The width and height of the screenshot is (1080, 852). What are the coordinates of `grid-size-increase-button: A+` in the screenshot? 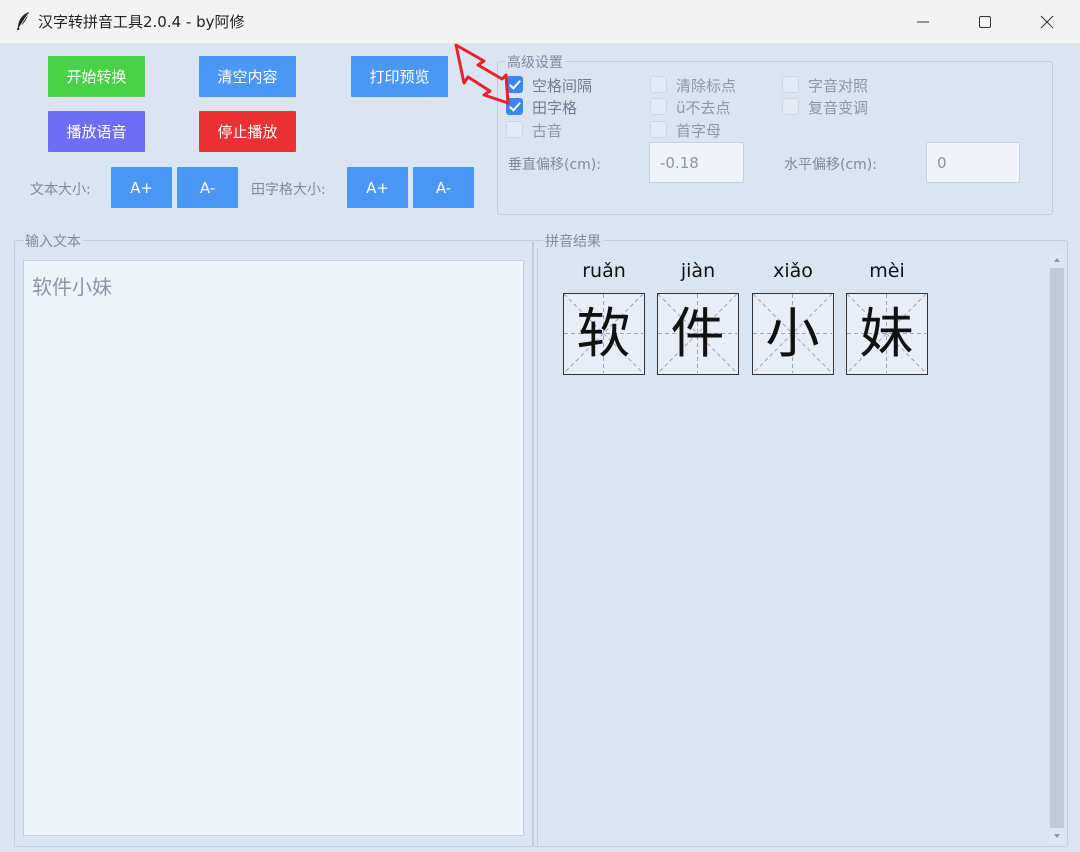 It's located at (377, 187).